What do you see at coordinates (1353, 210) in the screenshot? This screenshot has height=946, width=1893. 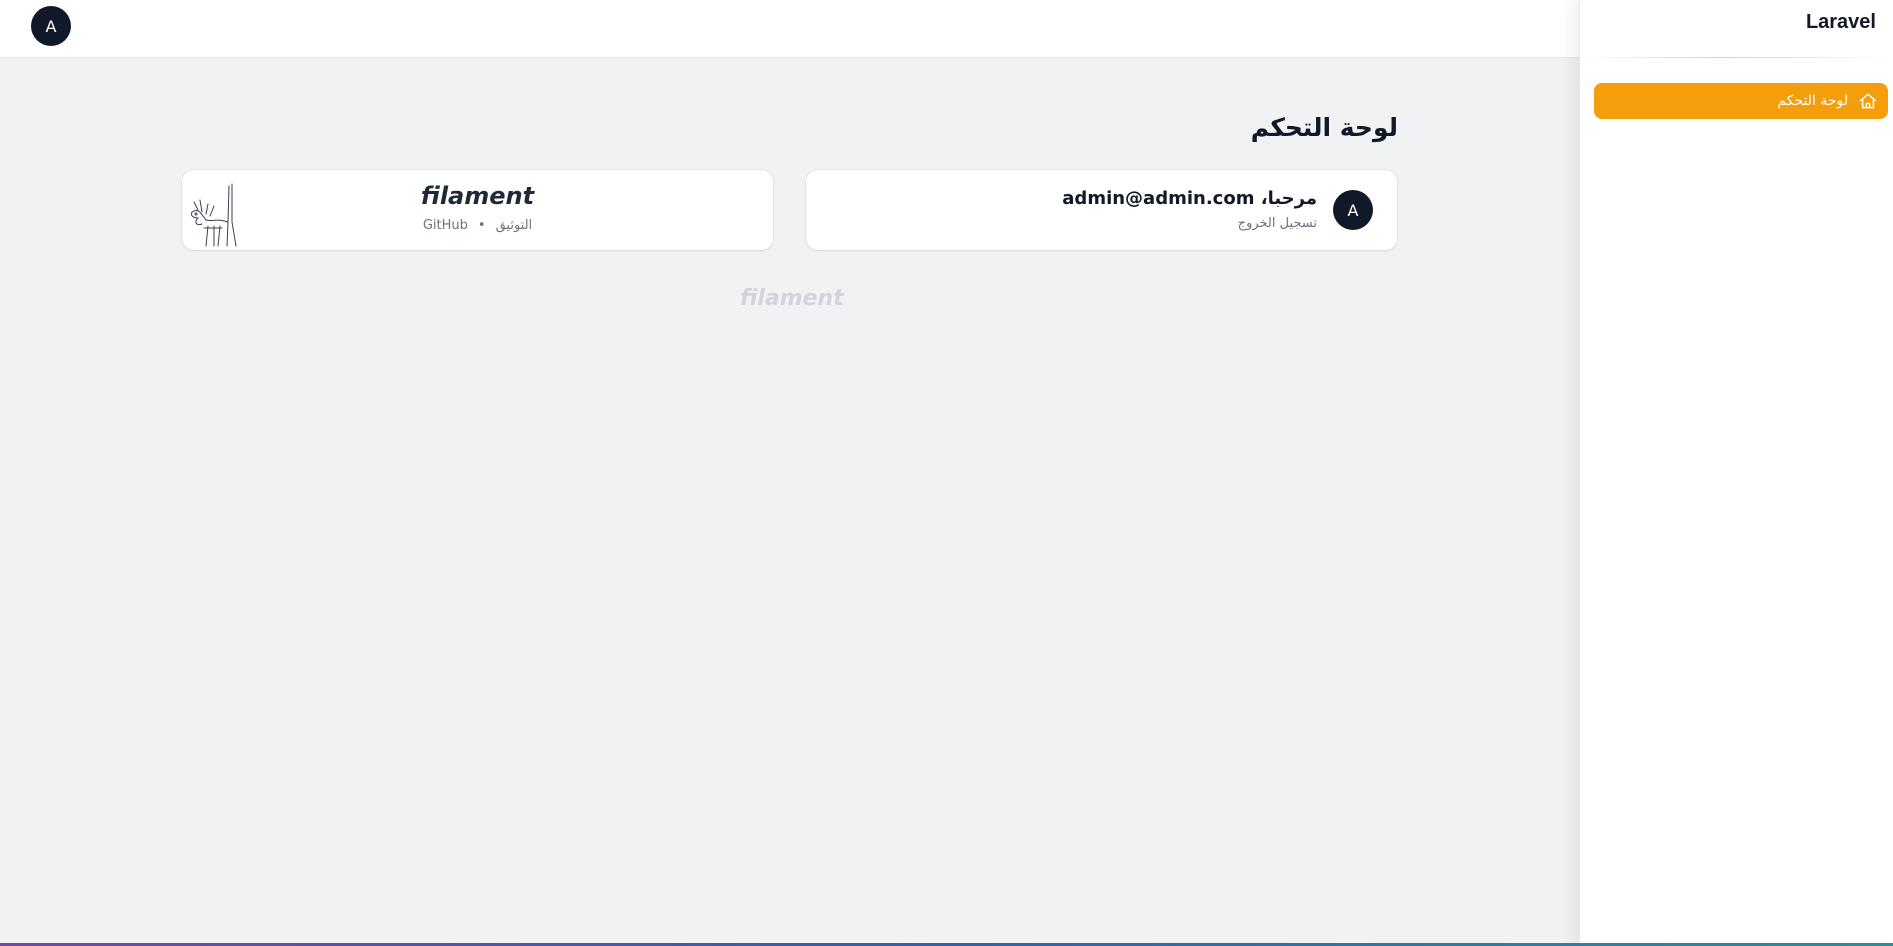 I see `avatar: A` at bounding box center [1353, 210].